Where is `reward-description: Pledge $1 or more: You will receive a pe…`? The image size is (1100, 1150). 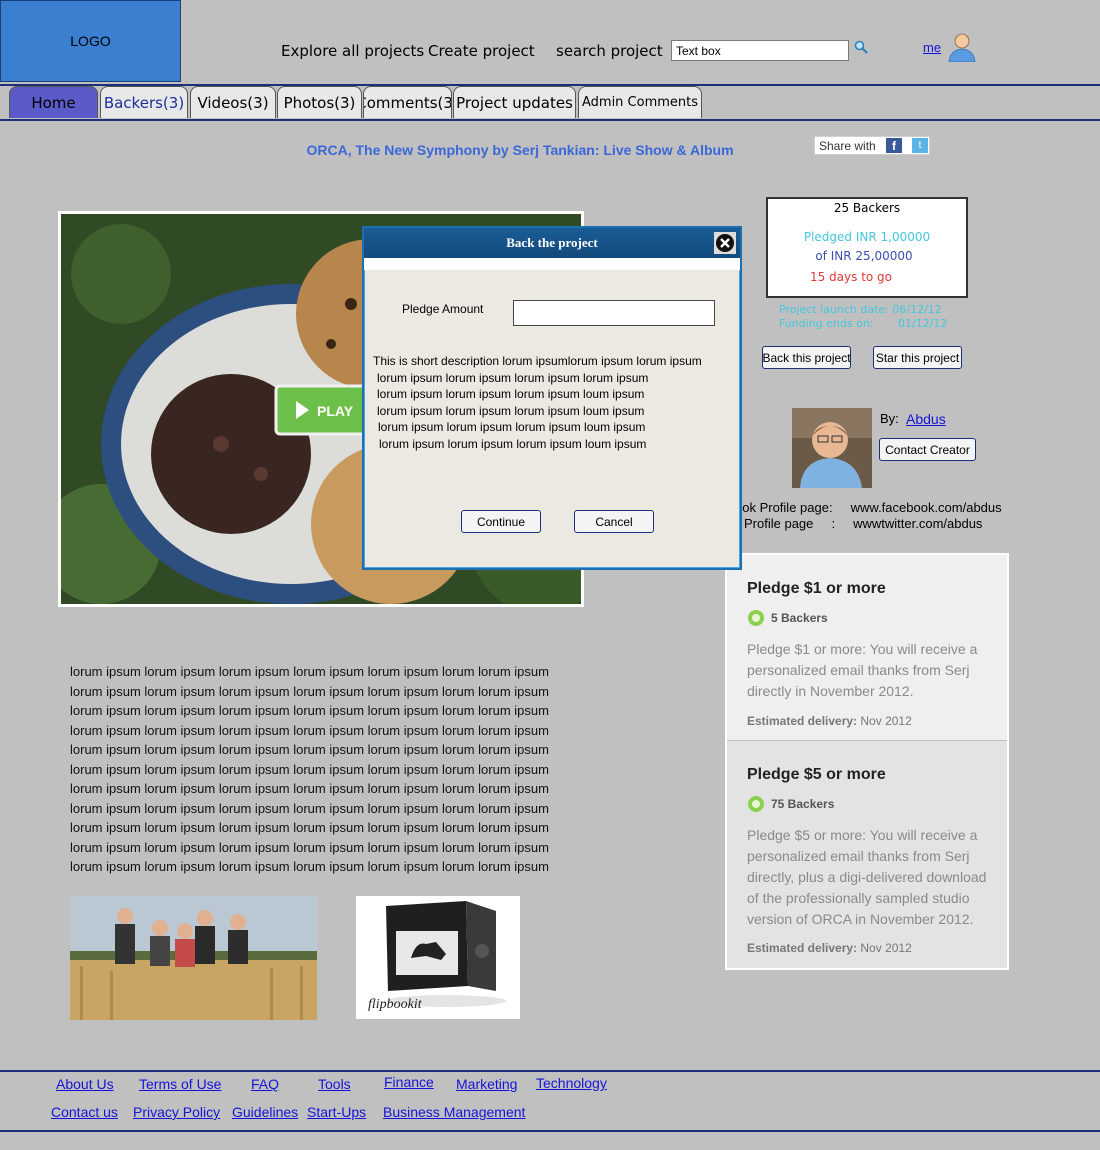
reward-description: Pledge $1 or more: You will receive a pe… is located at coordinates (862, 670).